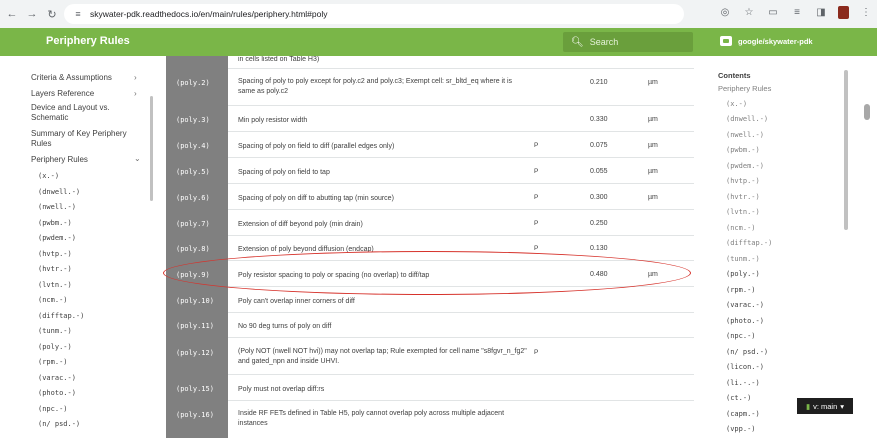  What do you see at coordinates (725, 12) in the screenshot?
I see `eye-off-icon: ◎` at bounding box center [725, 12].